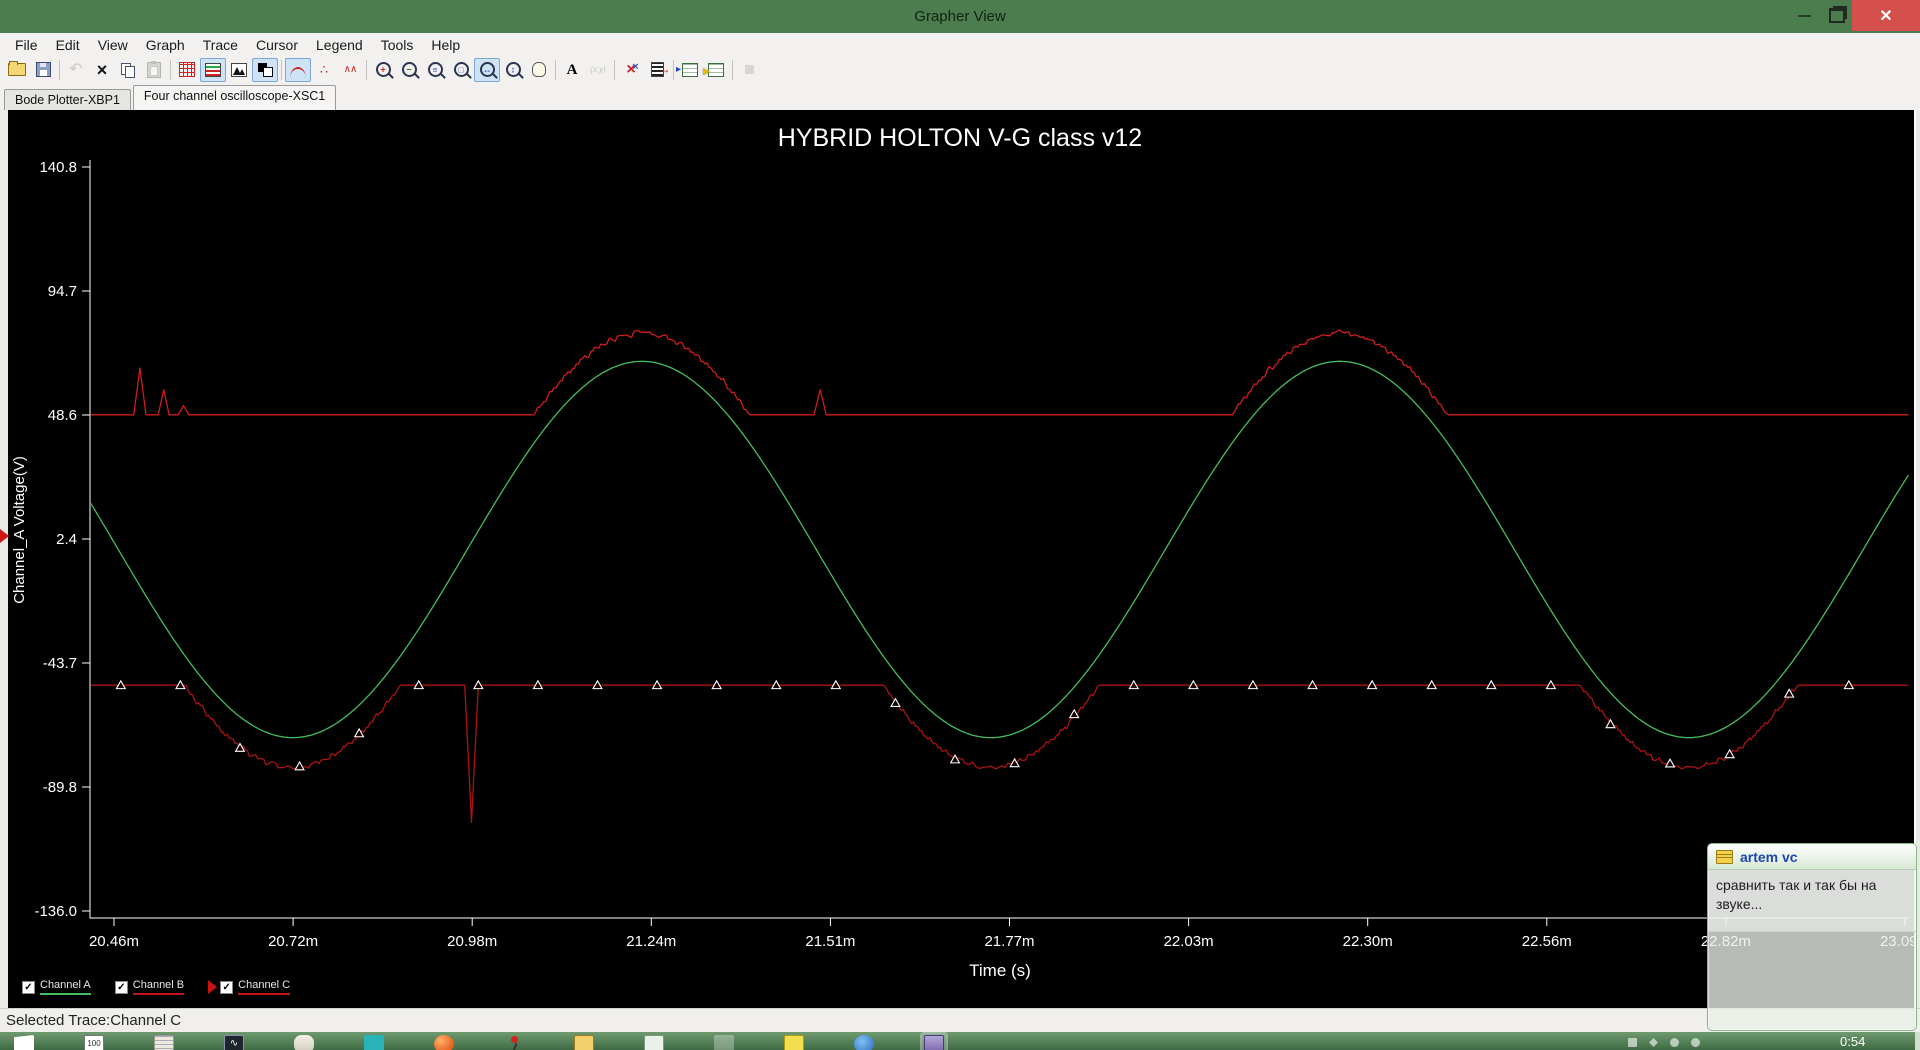 The image size is (1920, 1050). I want to click on close-button: ✕, so click(1886, 15).